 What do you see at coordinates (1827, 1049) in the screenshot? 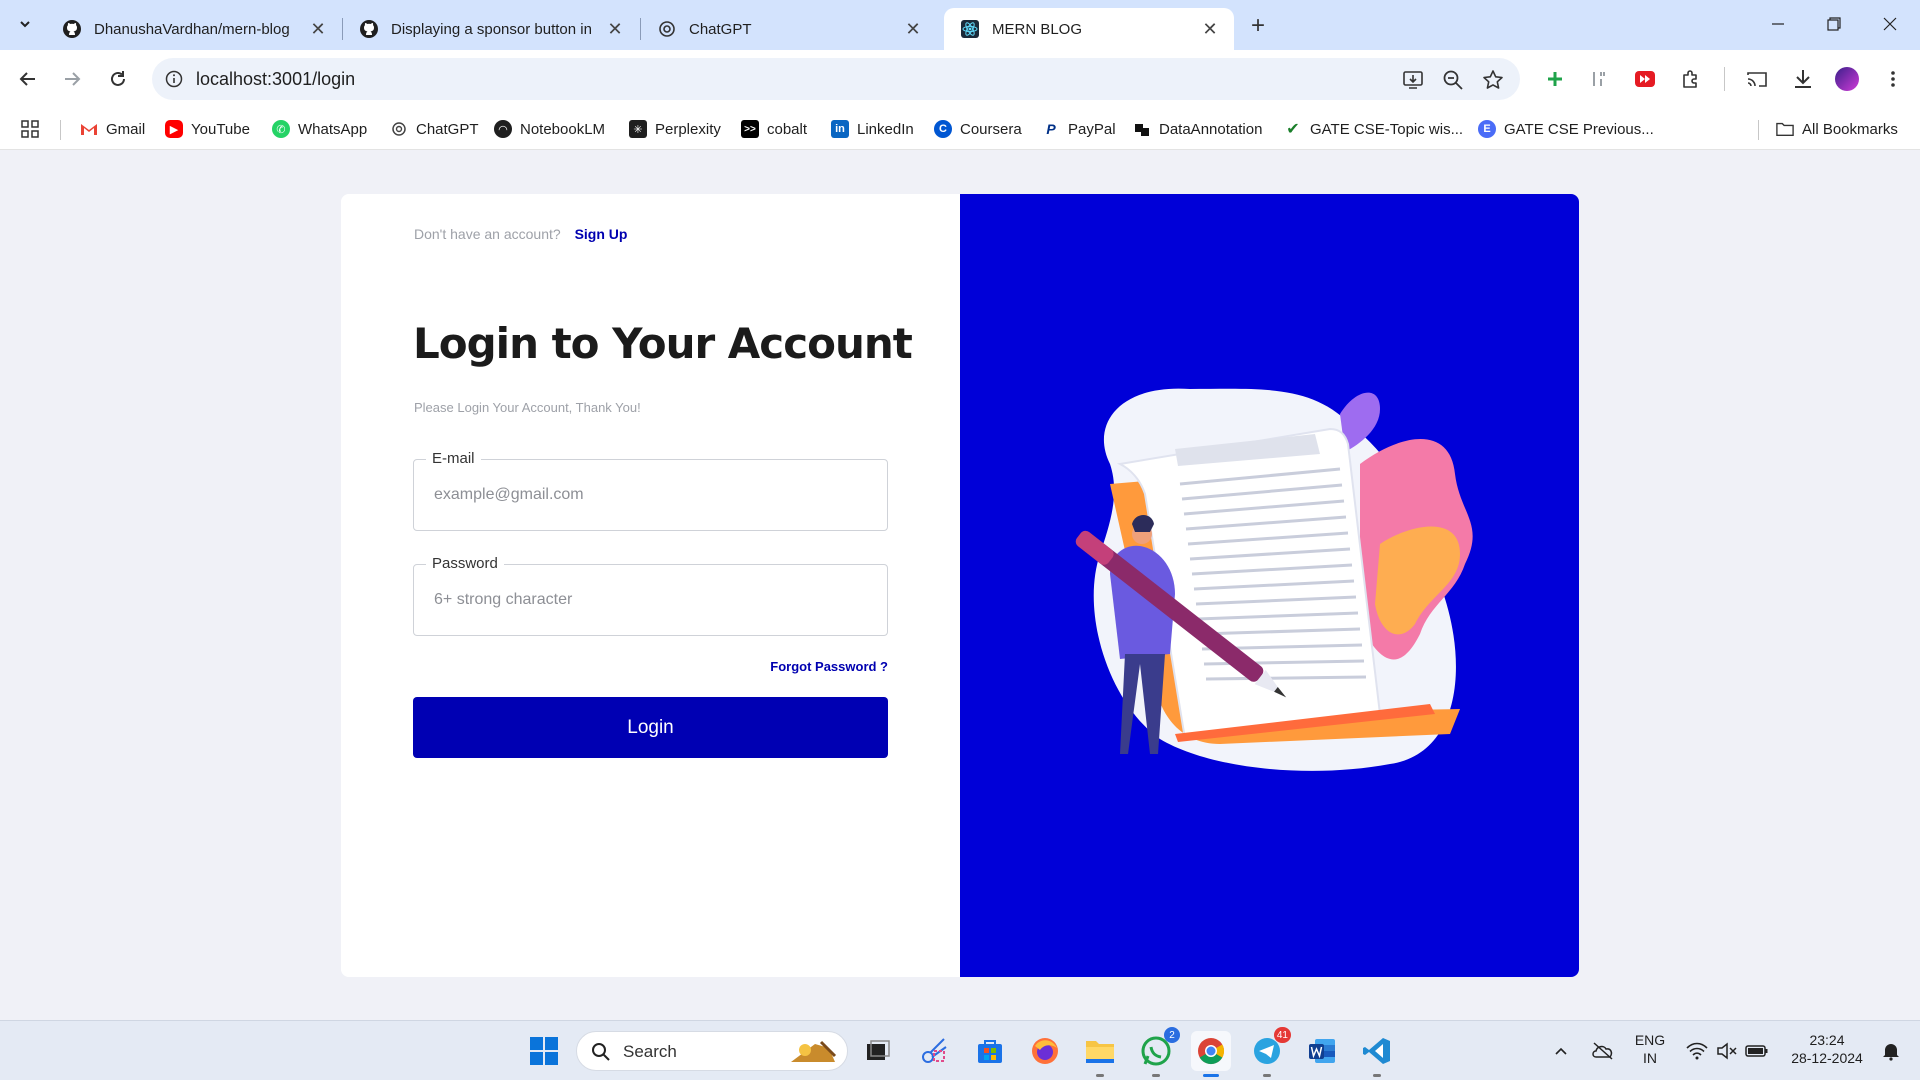
I see `clock: 23:24 28-12-2024` at bounding box center [1827, 1049].